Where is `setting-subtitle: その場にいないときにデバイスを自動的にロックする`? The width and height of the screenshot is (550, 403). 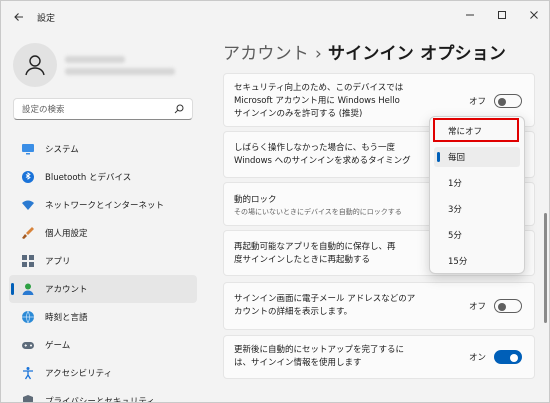
setting-subtitle: その場にいないときにデバイスを自動的にロックする is located at coordinates (318, 212).